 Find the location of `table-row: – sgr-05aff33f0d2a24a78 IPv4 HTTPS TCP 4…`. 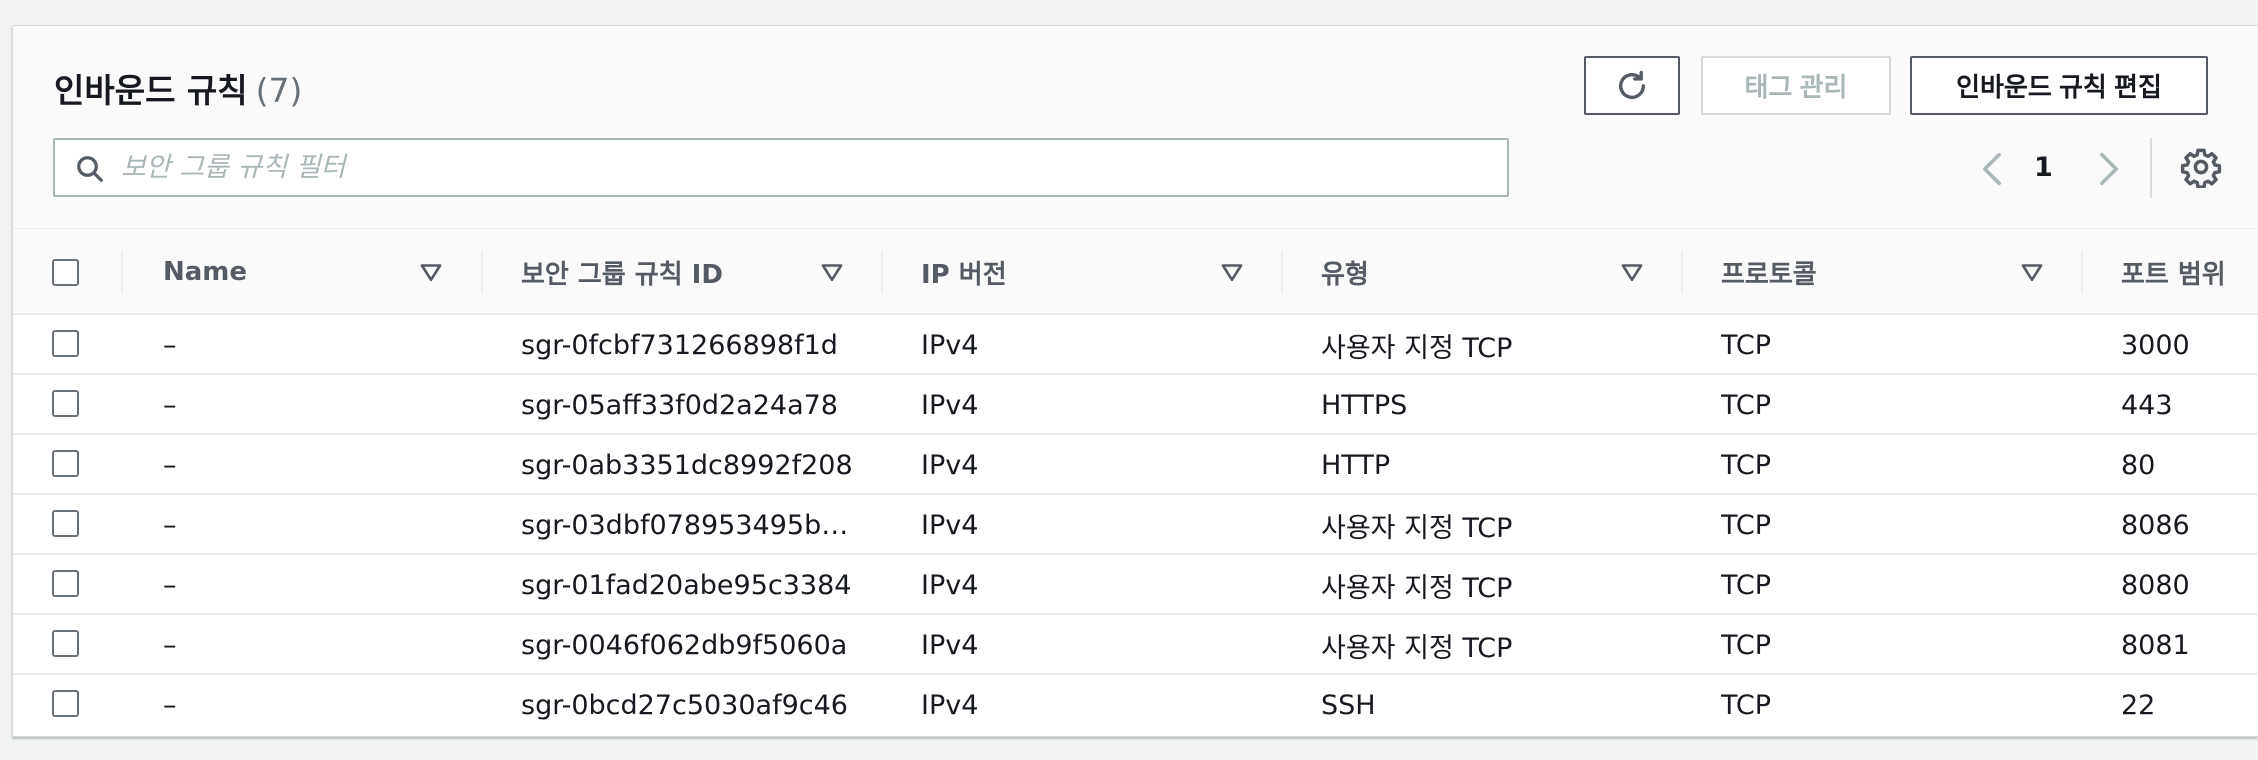

table-row: – sgr-05aff33f0d2a24a78 IPv4 HTTPS TCP 4… is located at coordinates (1135, 405).